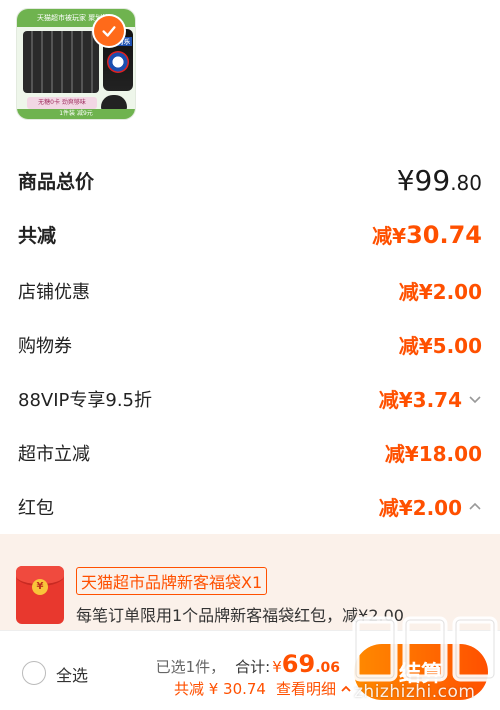 This screenshot has width=500, height=710. Describe the element at coordinates (250, 290) in the screenshot. I see `row-store-discount: 店铺优惠 减¥2.00` at that location.